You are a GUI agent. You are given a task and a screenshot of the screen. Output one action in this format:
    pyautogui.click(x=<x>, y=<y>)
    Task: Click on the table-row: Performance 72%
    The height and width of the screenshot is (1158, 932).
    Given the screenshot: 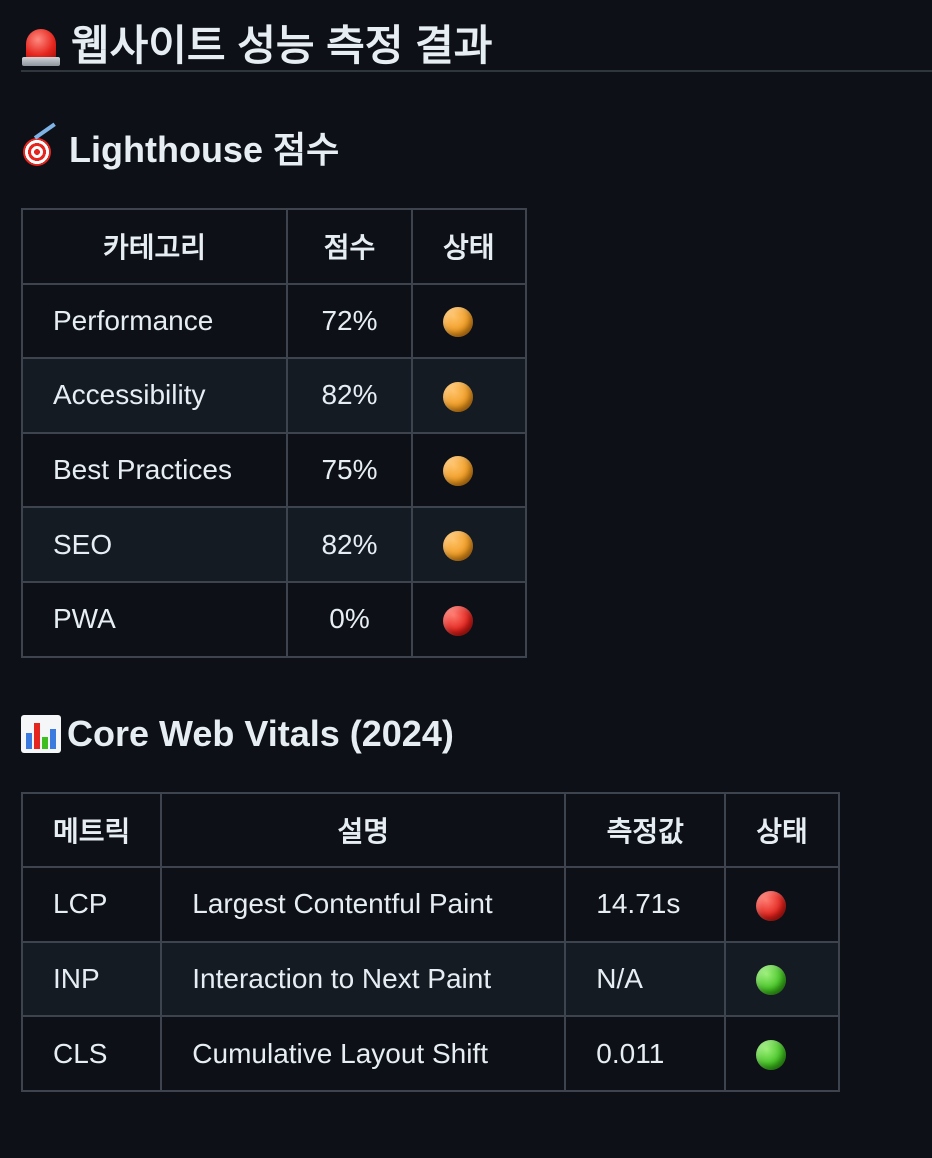 What is the action you would take?
    pyautogui.click(x=274, y=321)
    